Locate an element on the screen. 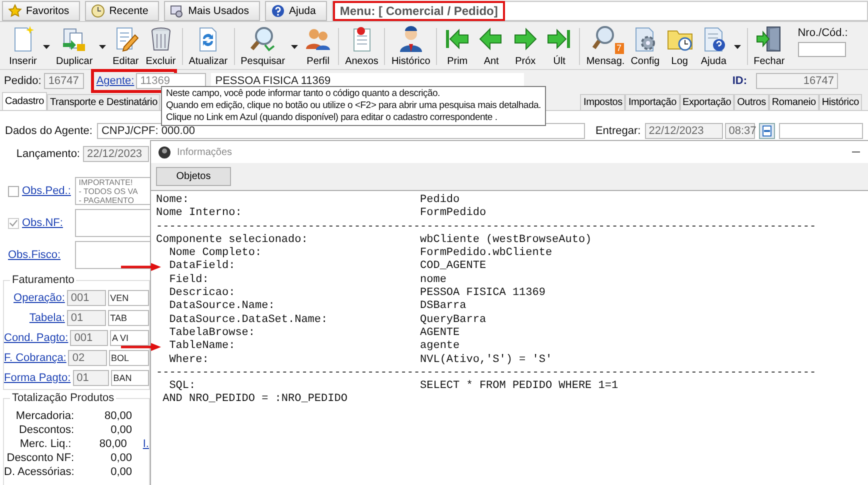 The image size is (868, 485). toolbar-button: Atualizar is located at coordinates (208, 46).